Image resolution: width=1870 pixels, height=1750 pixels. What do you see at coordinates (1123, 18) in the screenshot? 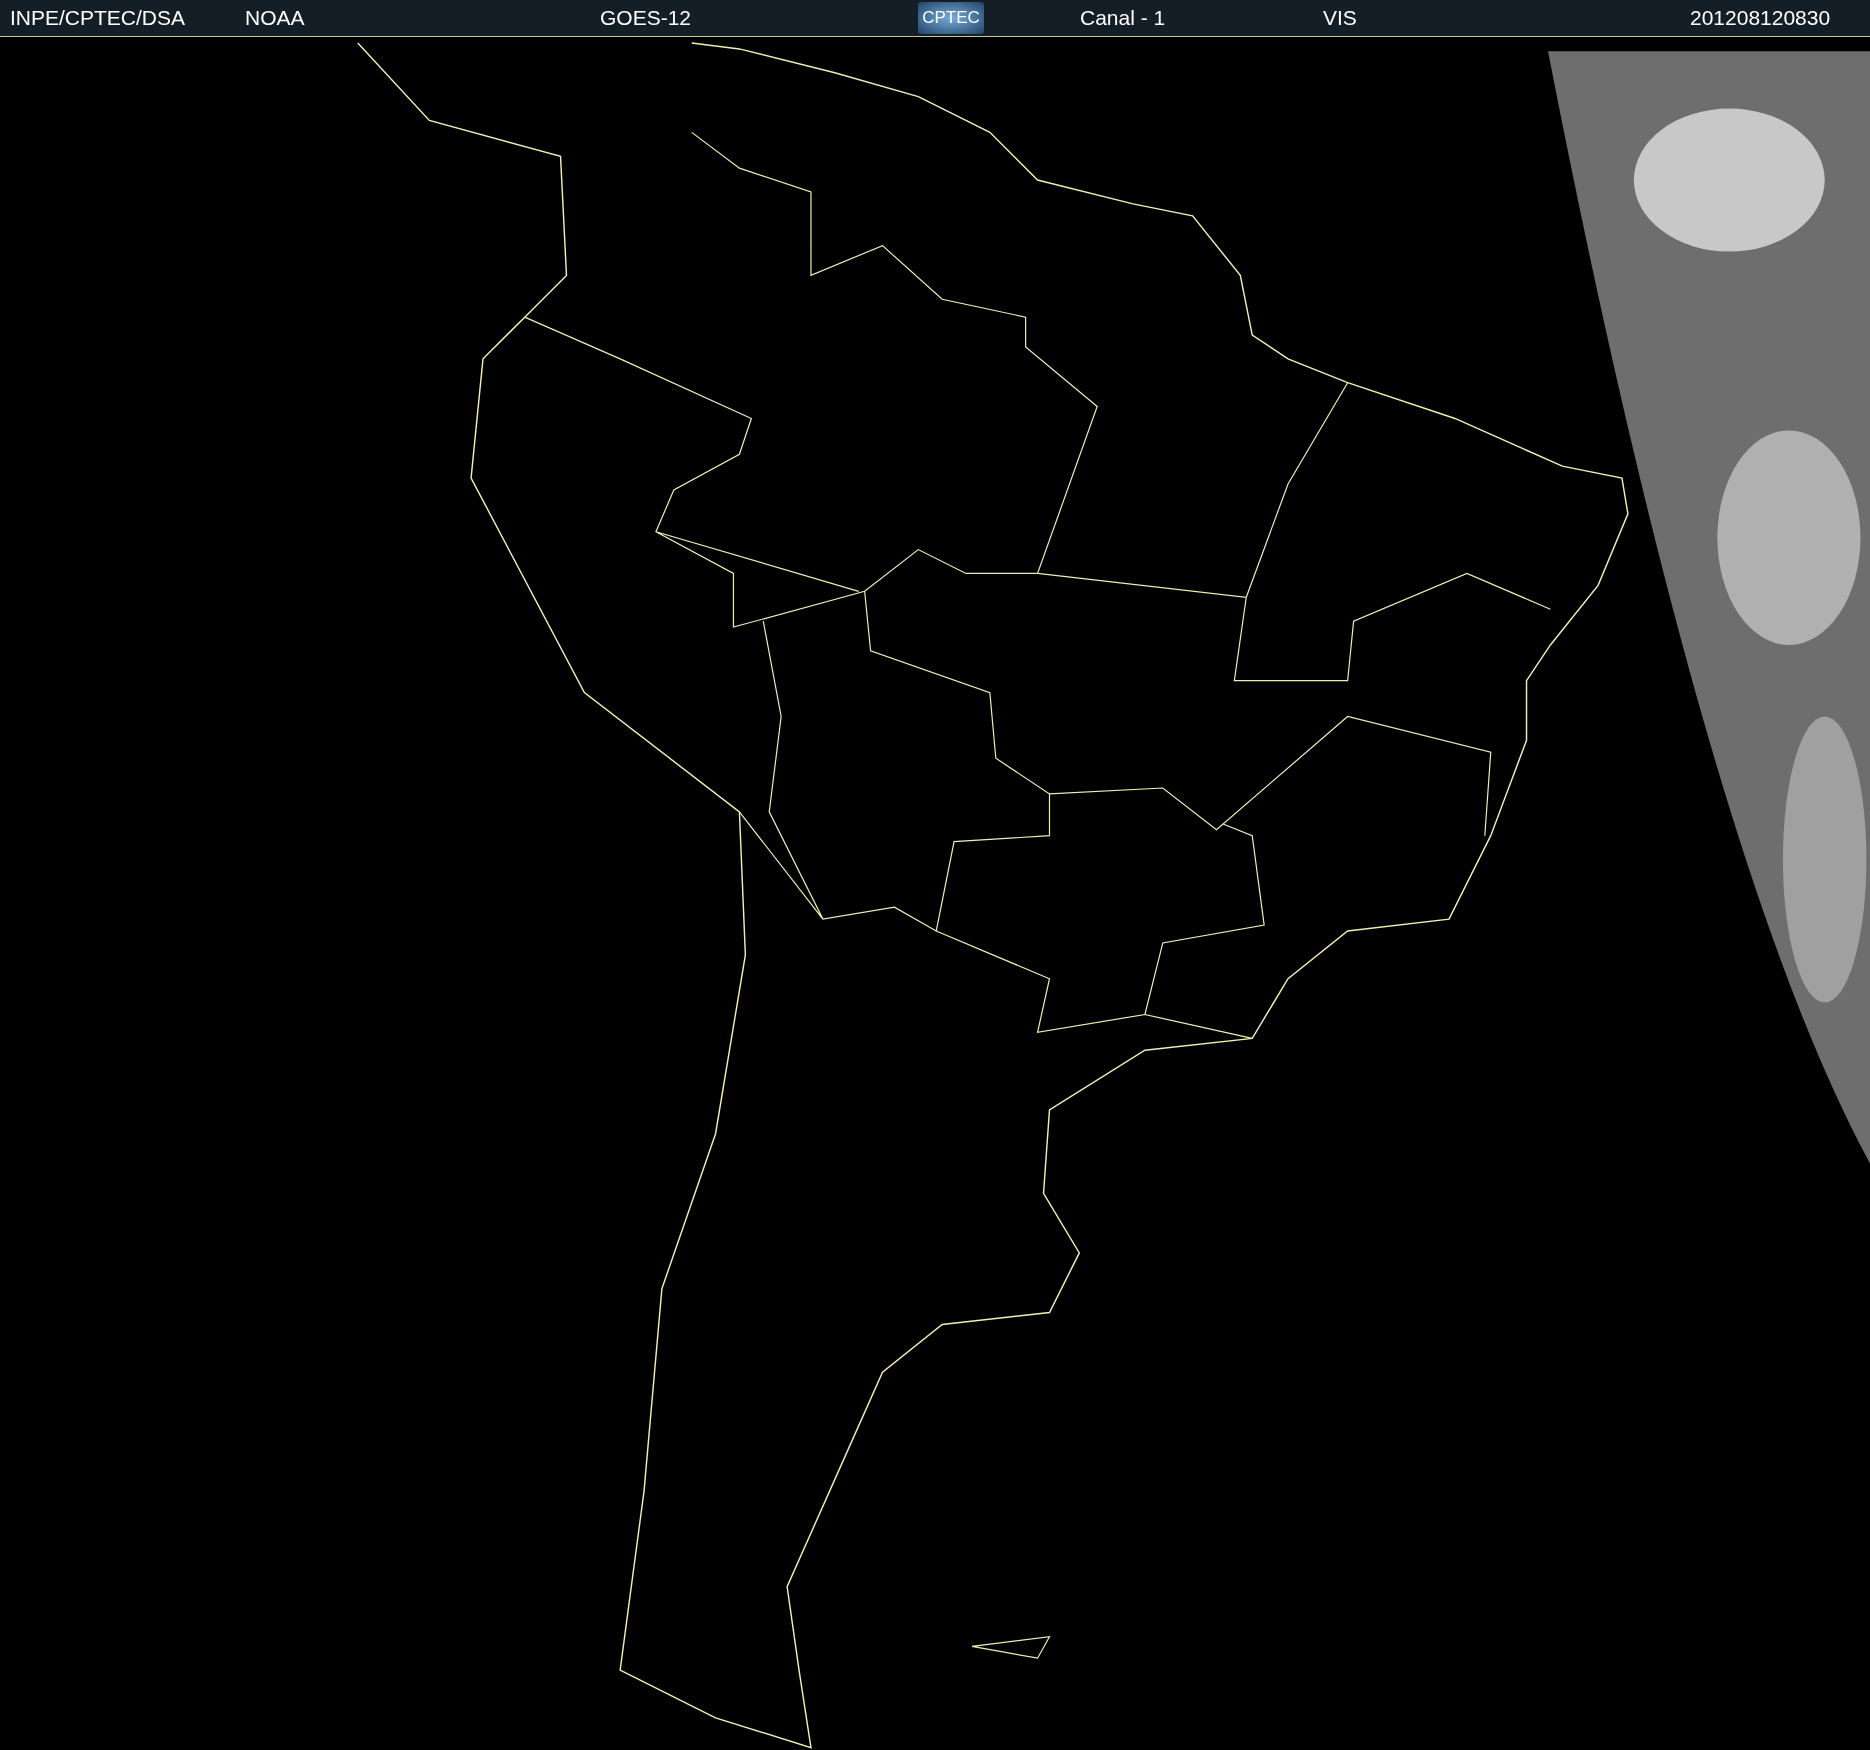
I see `channel-label: Canal - 1` at bounding box center [1123, 18].